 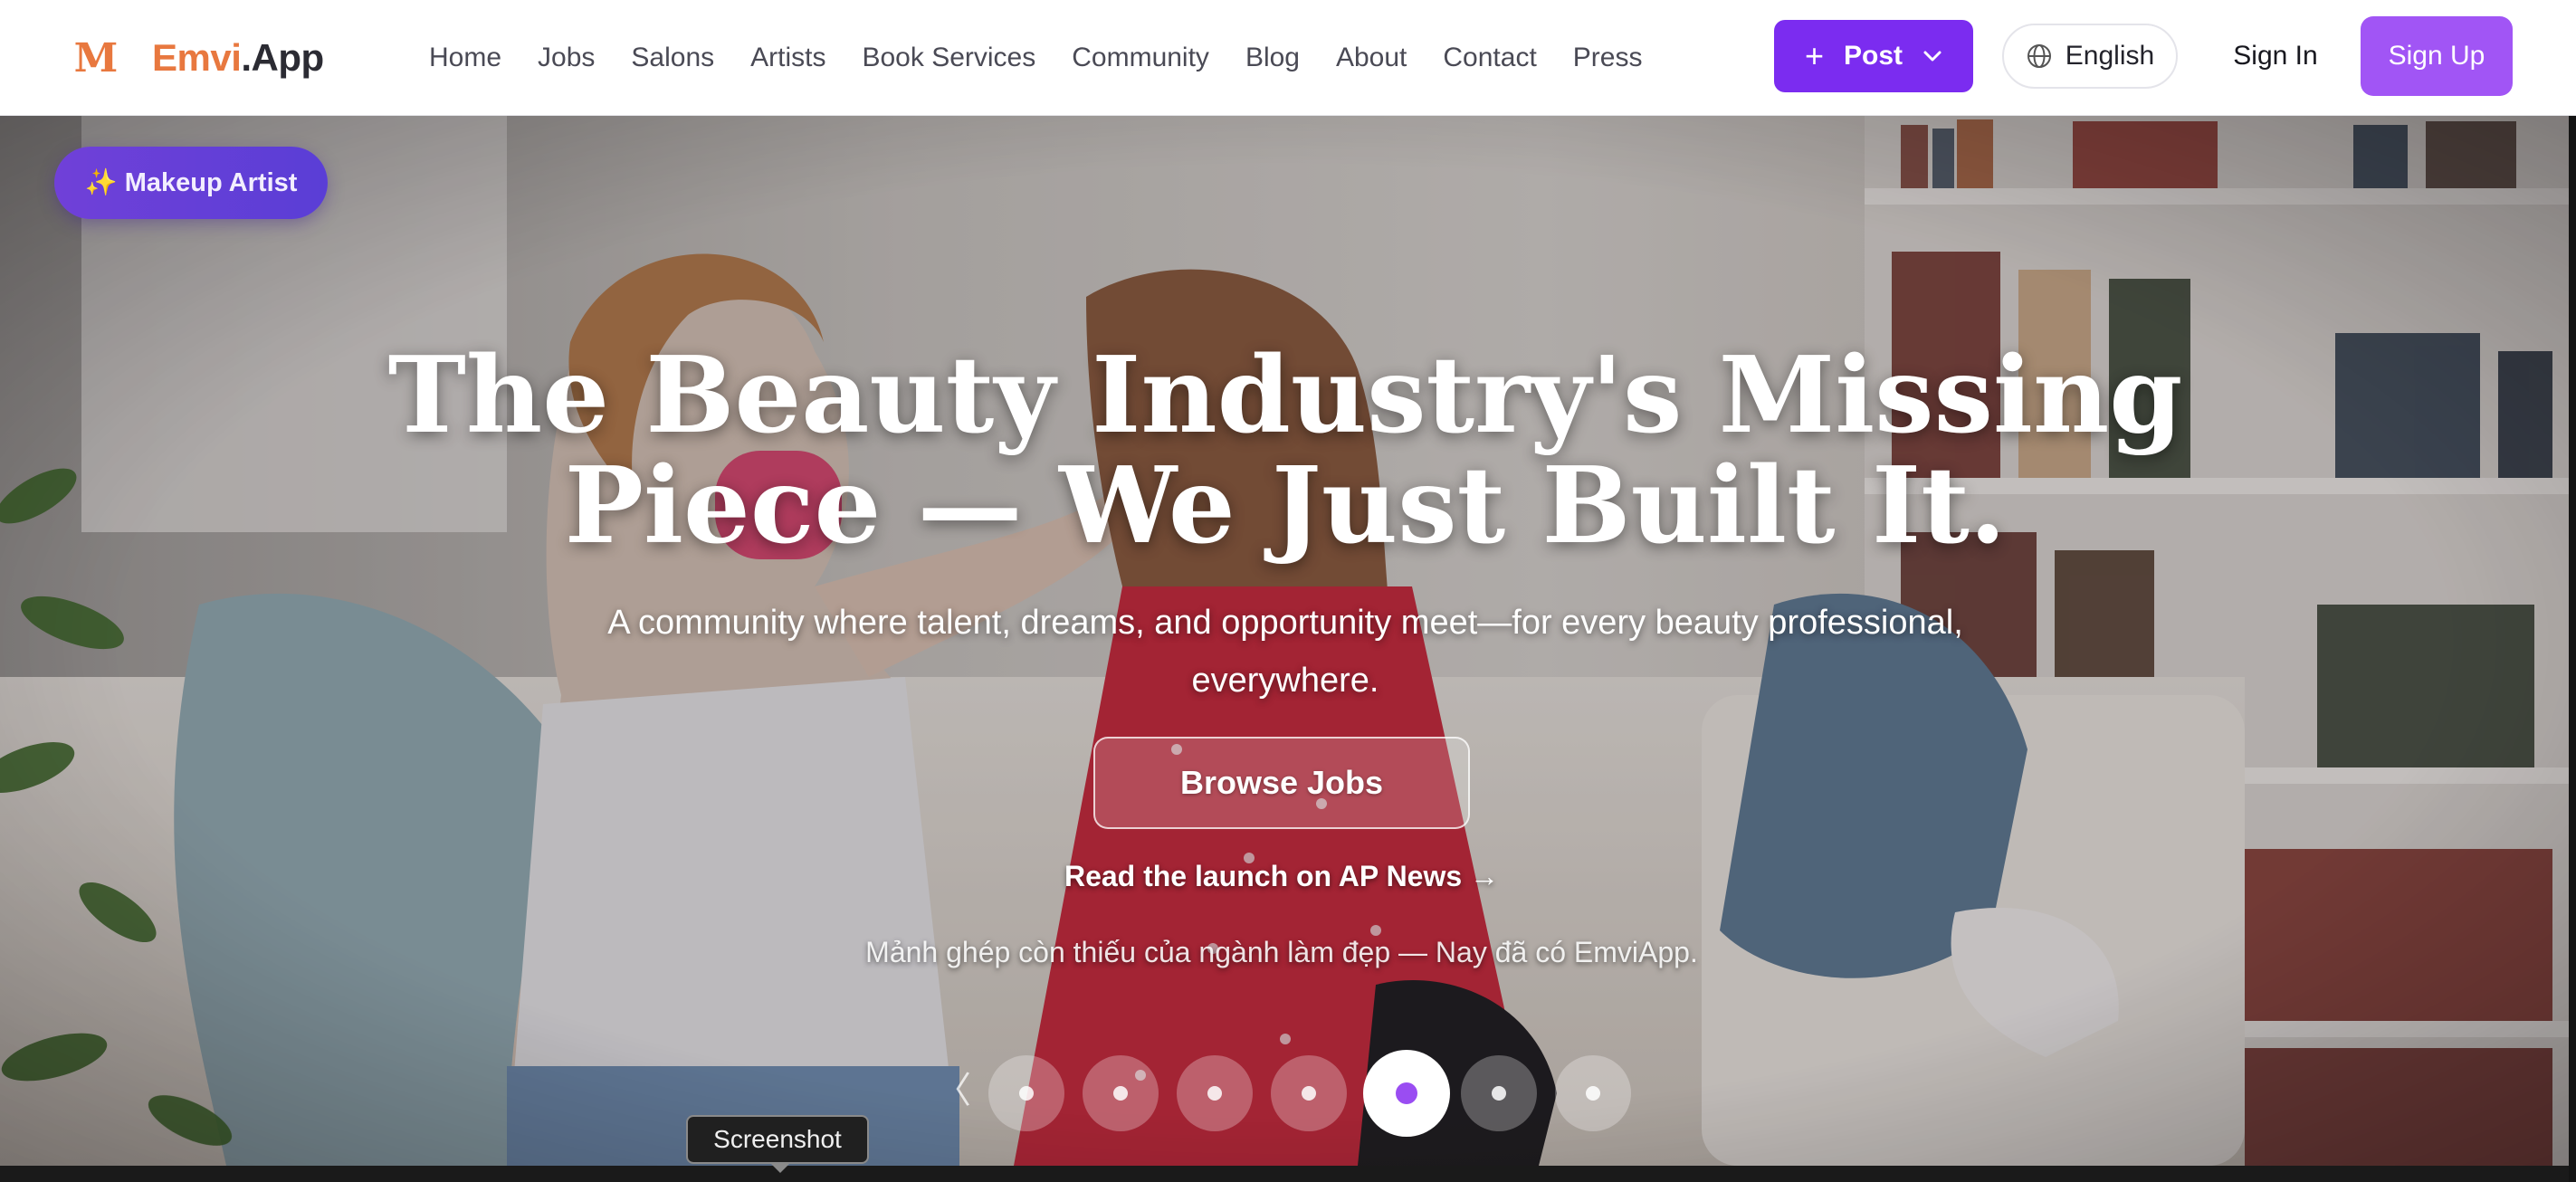 I want to click on nav-about: About, so click(x=1372, y=58).